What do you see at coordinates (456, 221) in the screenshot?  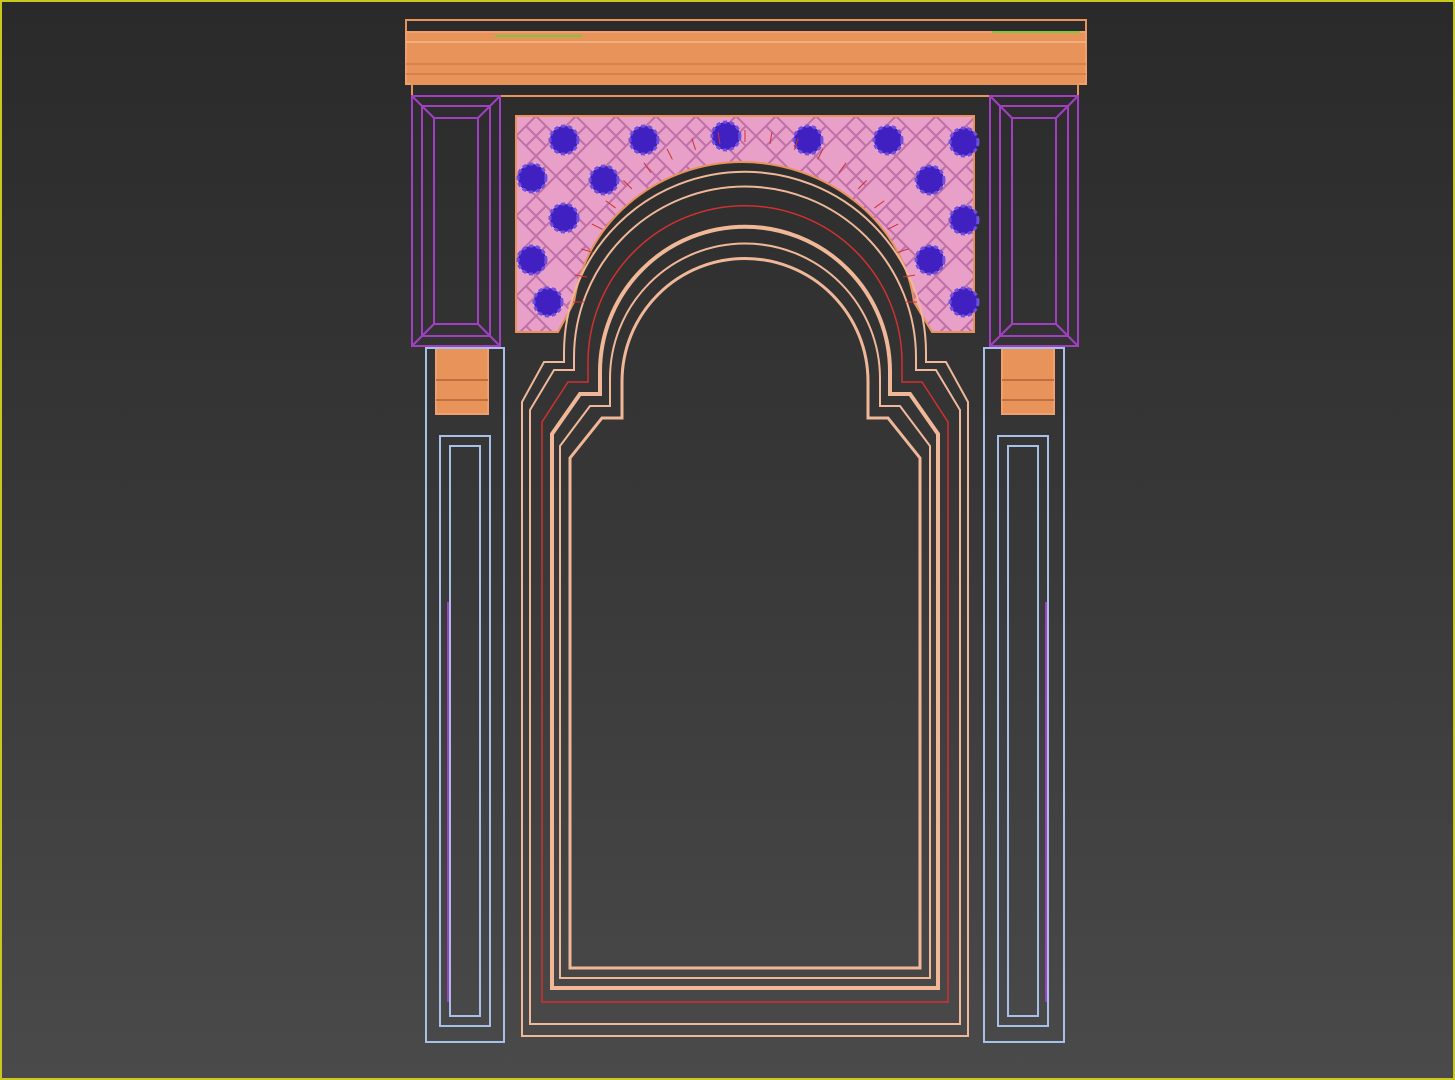 I see `side-panel-left` at bounding box center [456, 221].